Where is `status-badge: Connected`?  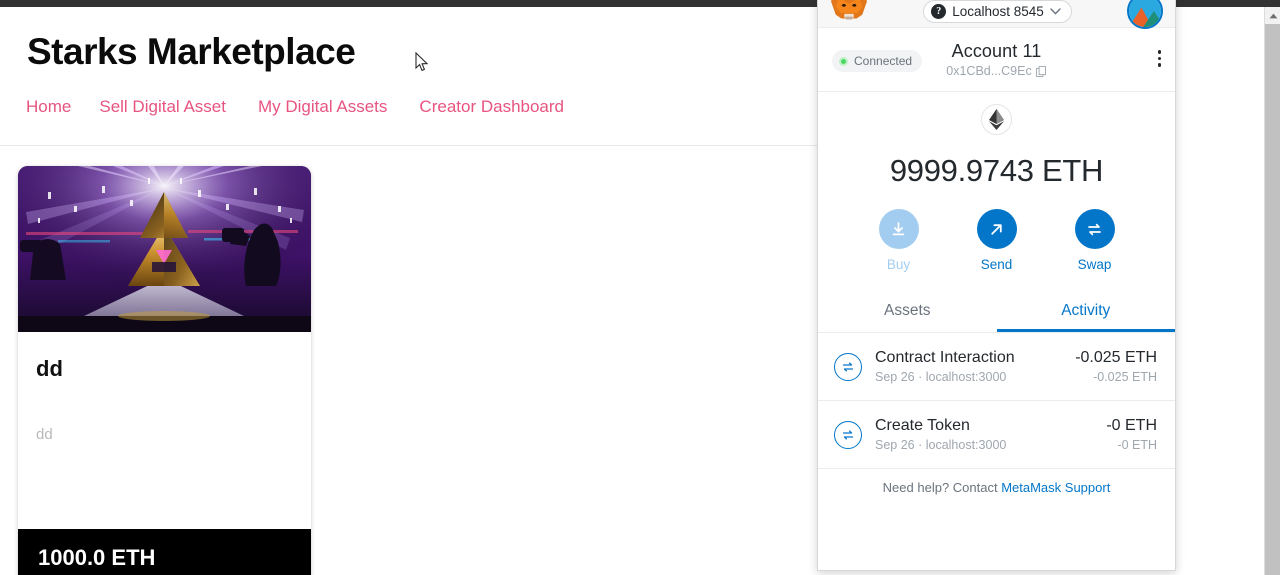 status-badge: Connected is located at coordinates (877, 61).